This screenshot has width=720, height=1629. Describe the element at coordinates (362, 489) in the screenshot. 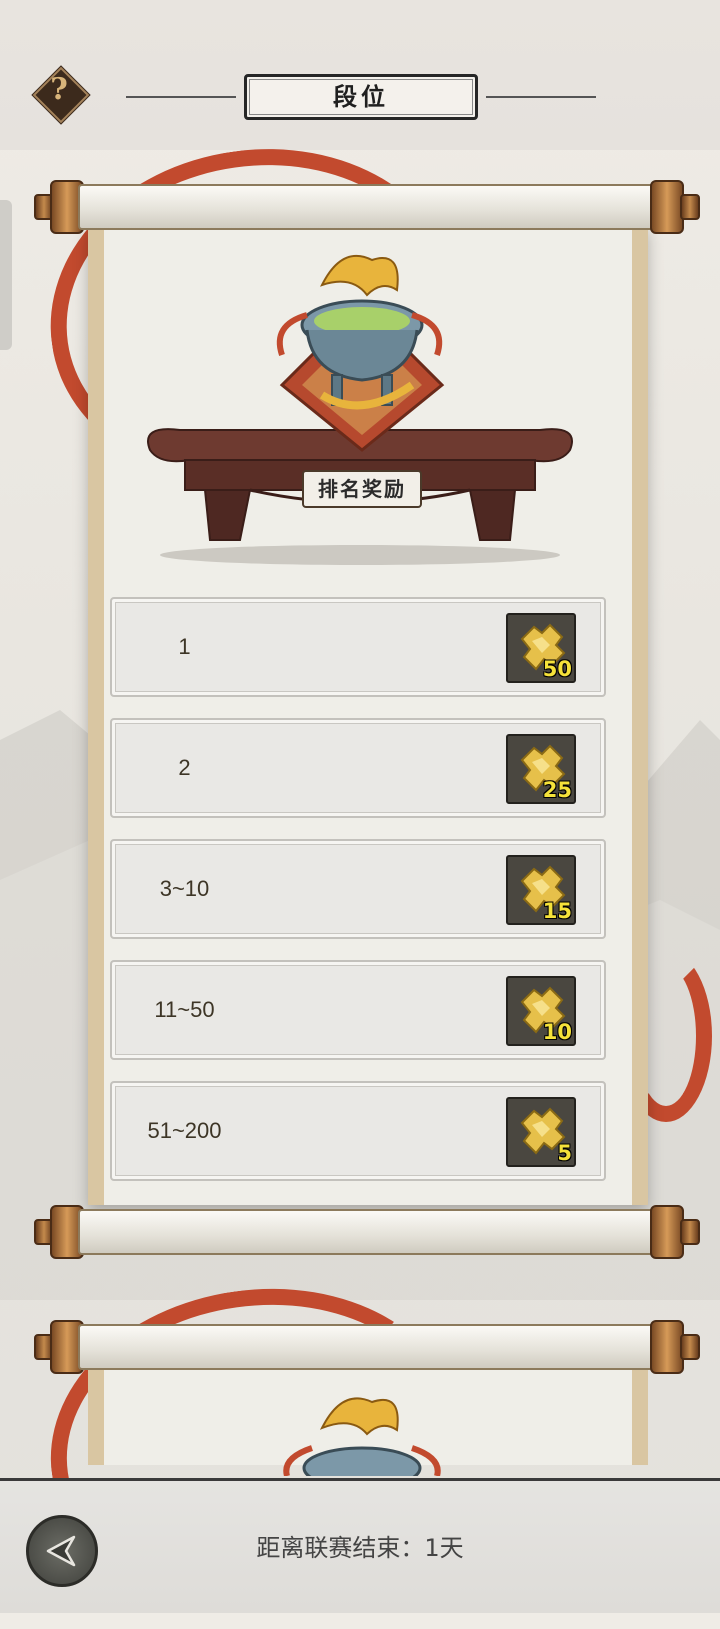

I see `ranking-rewards-label: 排名奖励` at that location.